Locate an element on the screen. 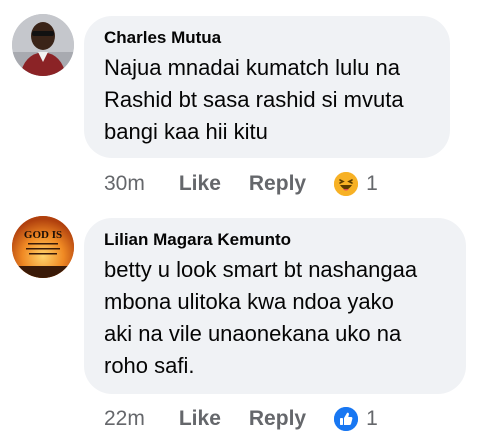 This screenshot has width=480, height=448. comment-author: Charles Mutua is located at coordinates (267, 38).